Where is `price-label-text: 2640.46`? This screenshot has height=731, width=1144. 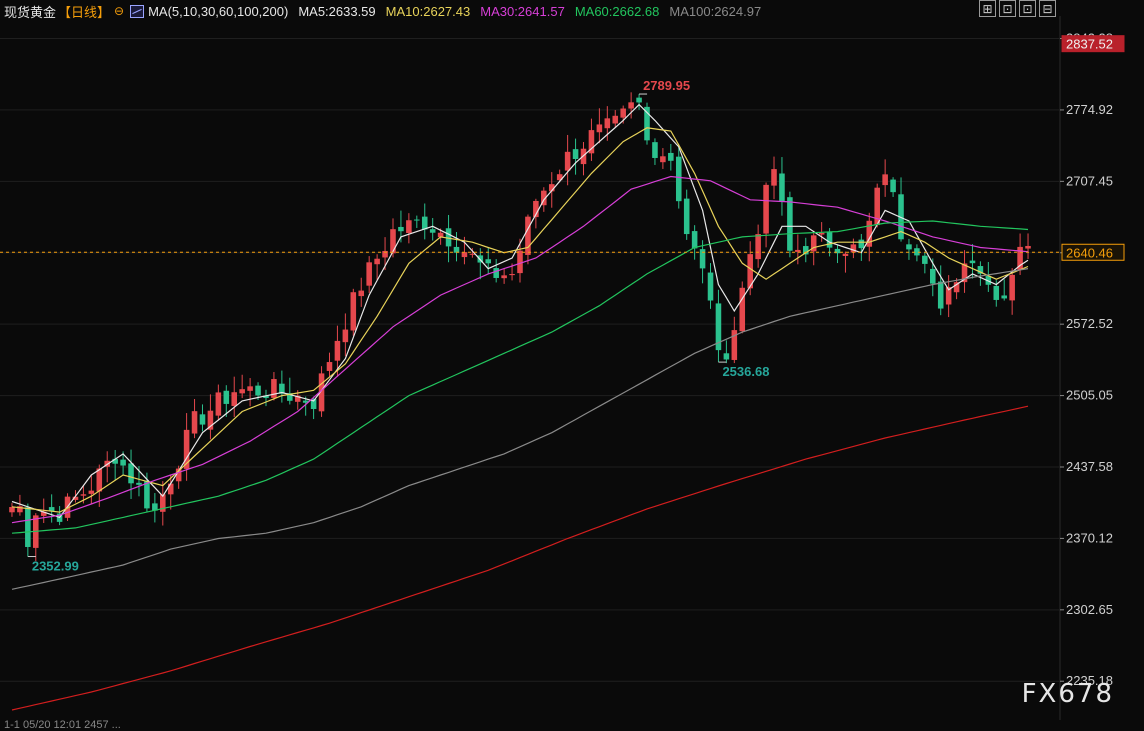
price-label-text: 2640.46 is located at coordinates (1089, 252).